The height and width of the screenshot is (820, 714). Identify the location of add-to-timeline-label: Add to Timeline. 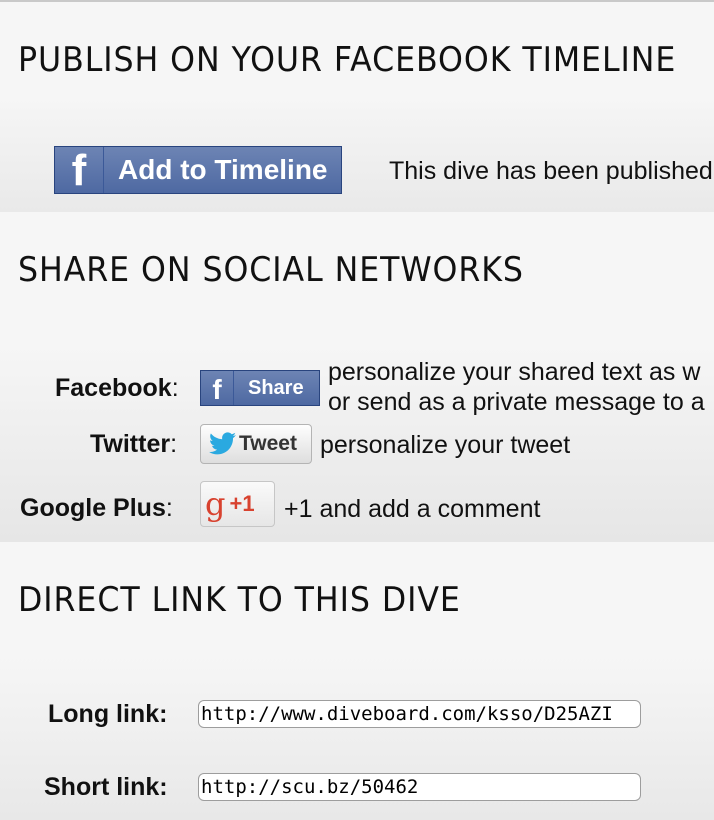
(223, 169).